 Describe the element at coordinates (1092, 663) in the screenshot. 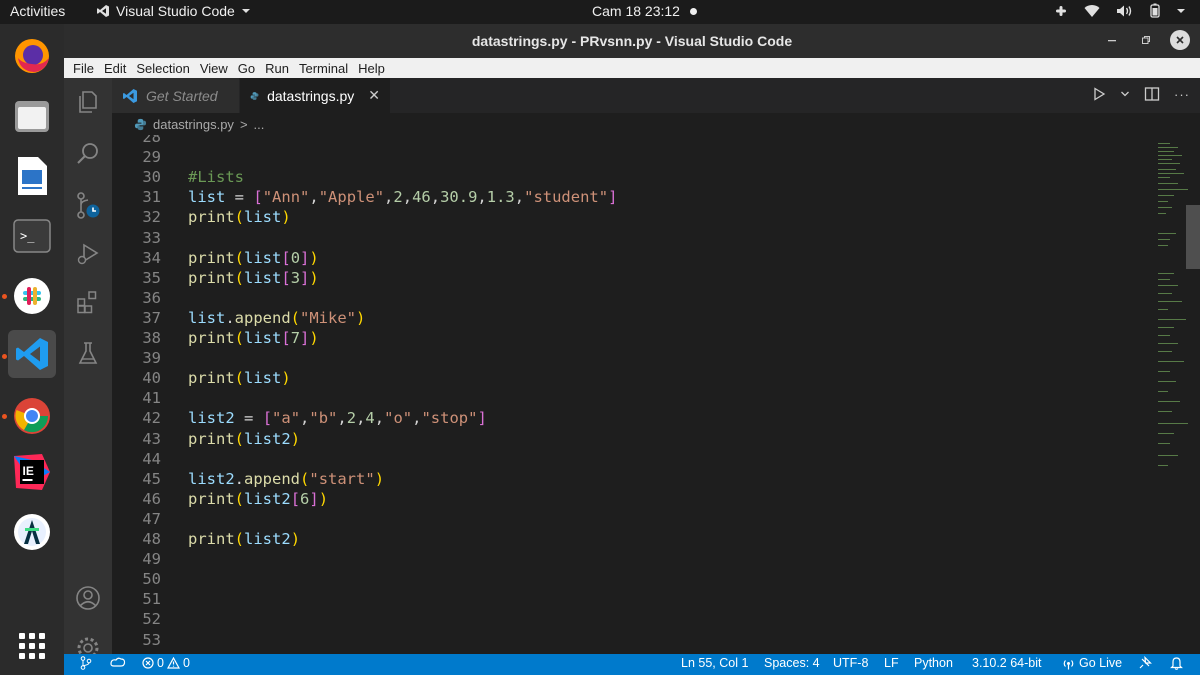

I see `go-live-button: Go Live` at that location.